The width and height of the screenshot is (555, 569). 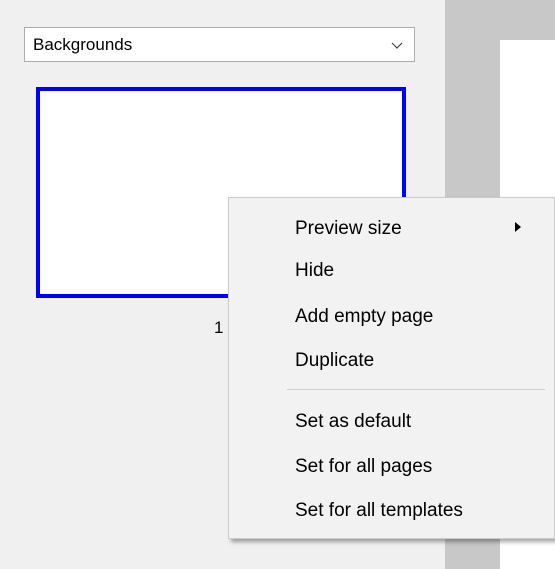 I want to click on menu-item-set-for-all-pages: Set for all pages, so click(x=363, y=467).